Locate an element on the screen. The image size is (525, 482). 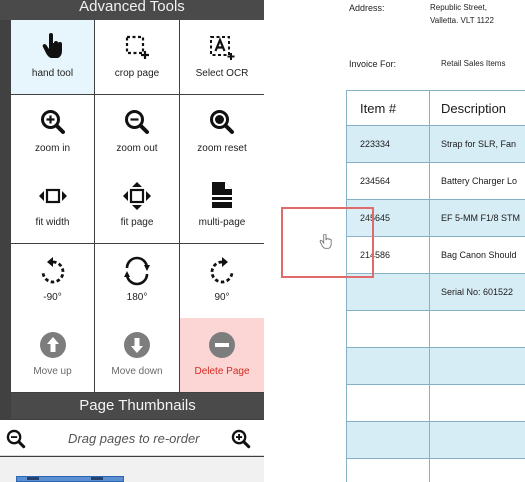
arrow-up-circle-icon is located at coordinates (52, 345).